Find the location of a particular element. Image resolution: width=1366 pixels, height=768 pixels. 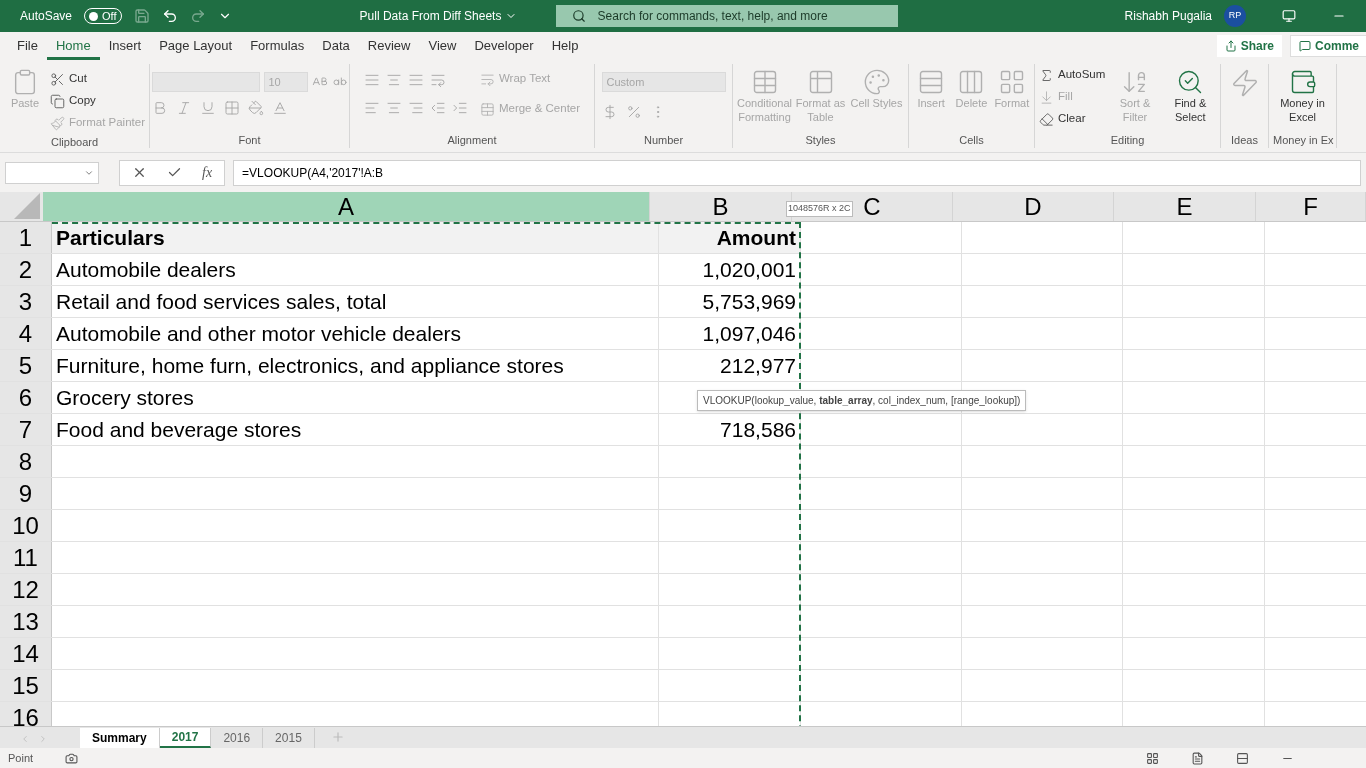

page-layout-icon is located at coordinates (1197, 758).